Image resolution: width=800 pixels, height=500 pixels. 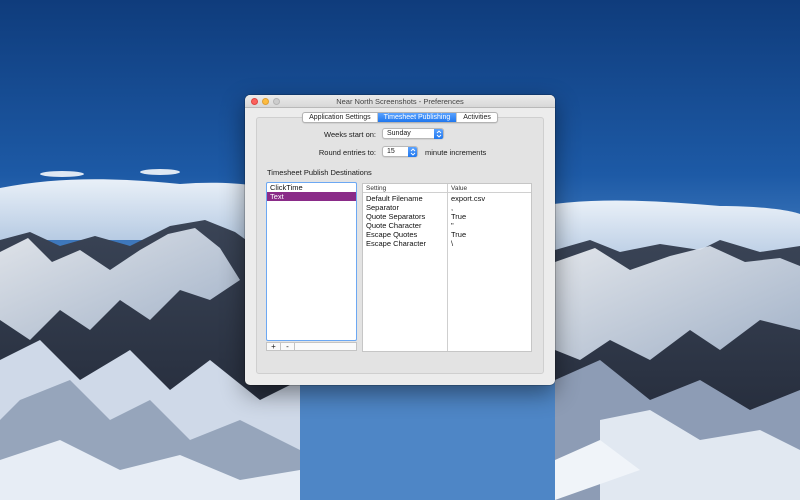 I want to click on table-row: Quote Separators True, so click(x=447, y=216).